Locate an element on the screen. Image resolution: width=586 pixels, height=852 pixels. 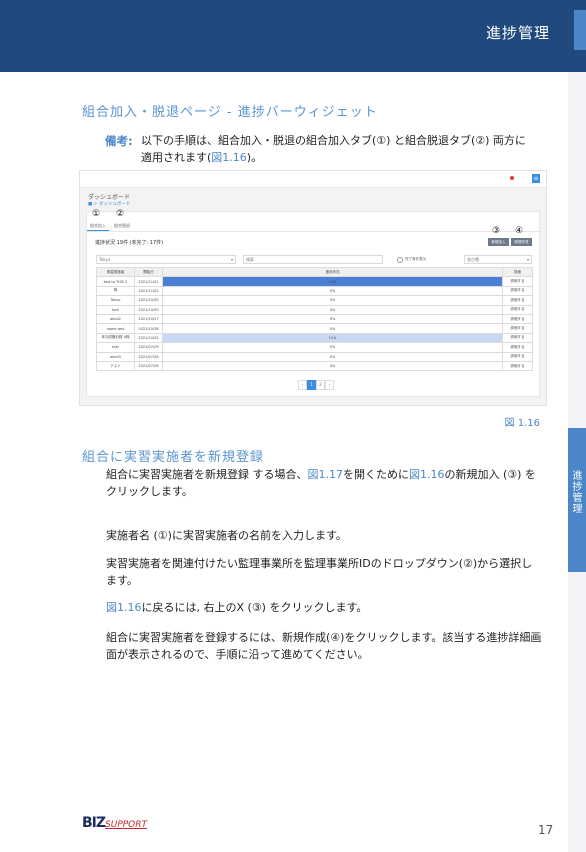
table-header-row: 実習実施者 開始日 進捗状況 詳細 is located at coordinates (314, 272).